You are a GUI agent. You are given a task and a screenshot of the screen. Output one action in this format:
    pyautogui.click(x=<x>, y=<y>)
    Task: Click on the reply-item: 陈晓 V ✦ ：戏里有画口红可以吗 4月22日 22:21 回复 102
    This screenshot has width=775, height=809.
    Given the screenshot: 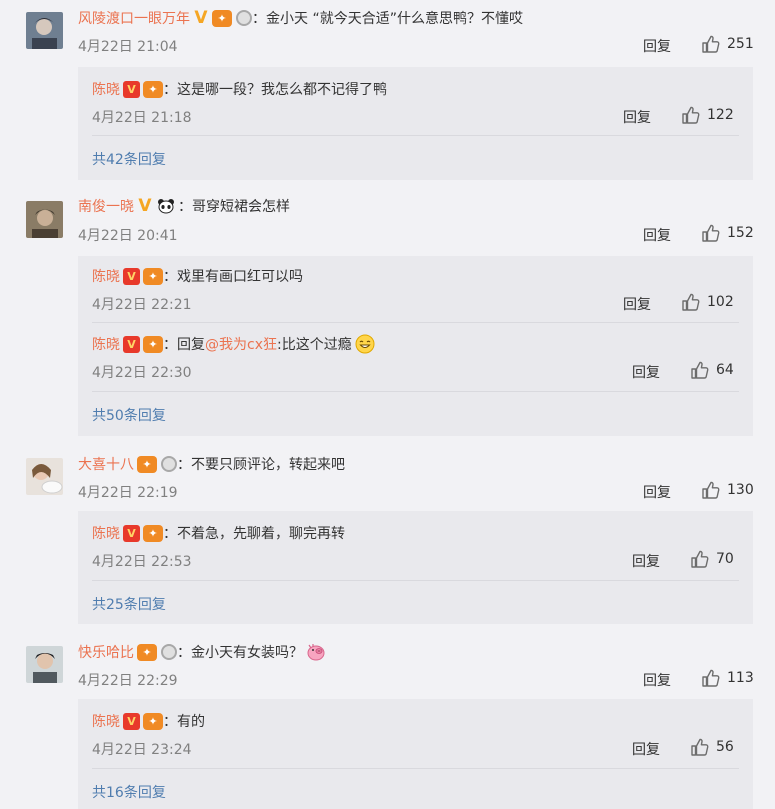 What is the action you would take?
    pyautogui.click(x=415, y=290)
    